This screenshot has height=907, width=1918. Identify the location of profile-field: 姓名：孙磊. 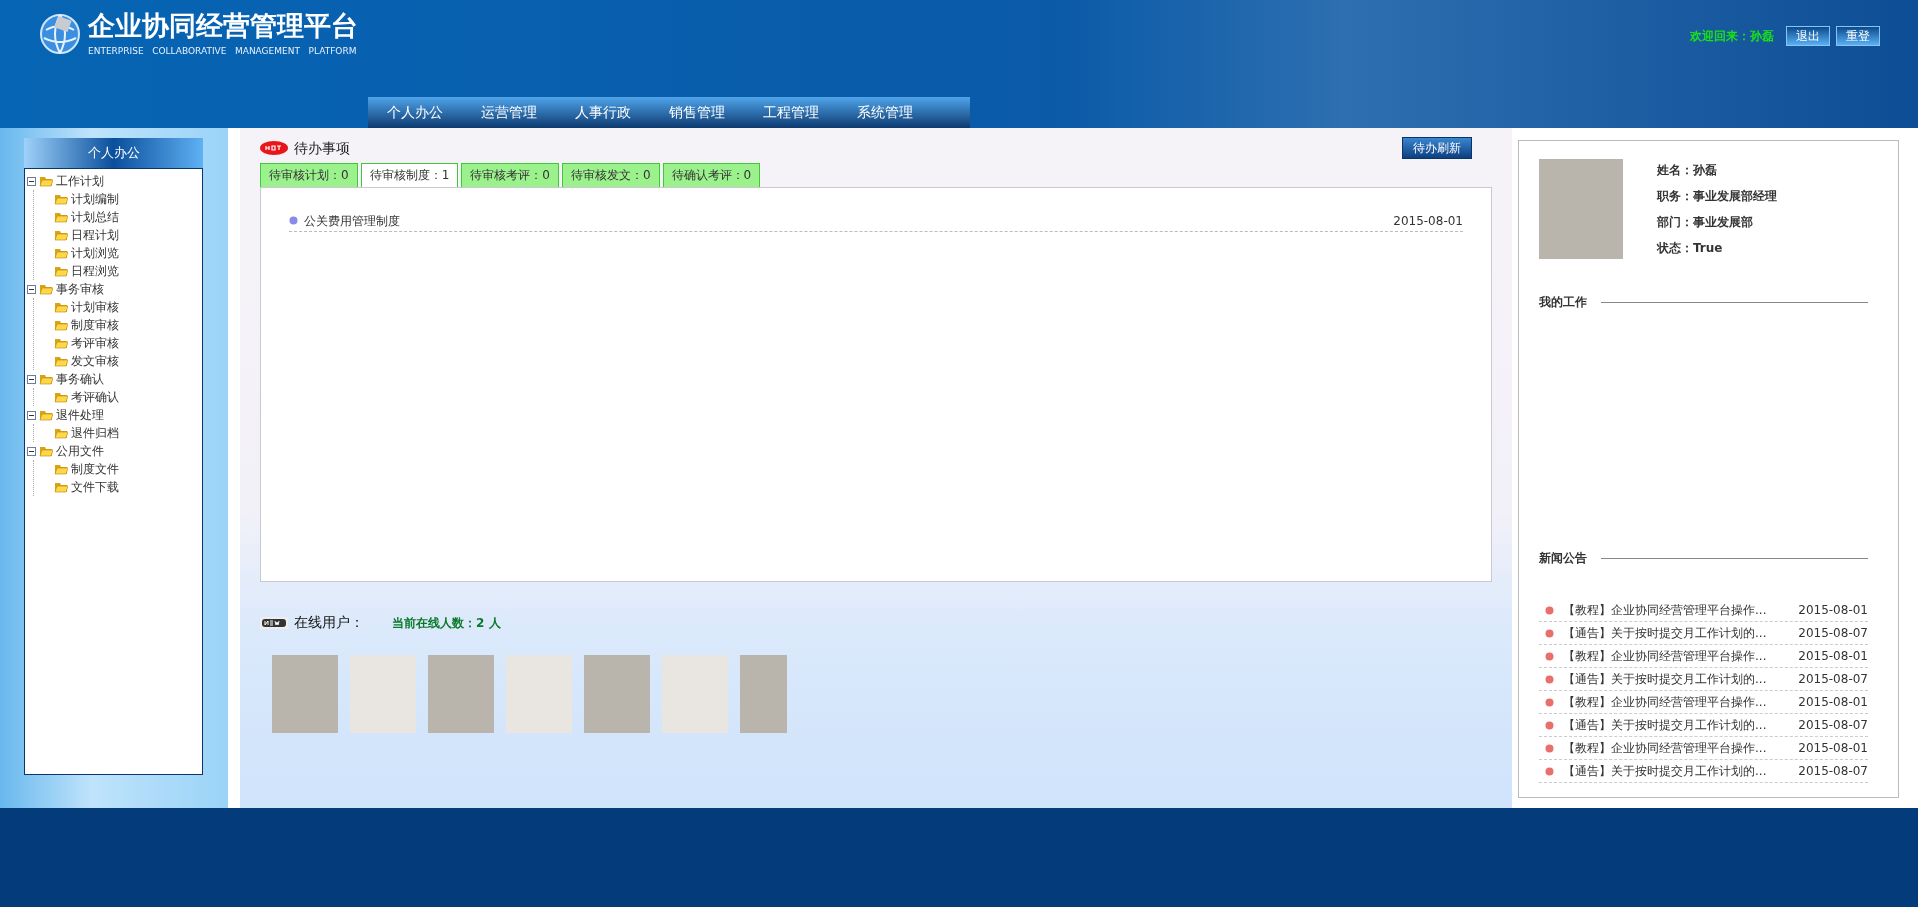
(1717, 174).